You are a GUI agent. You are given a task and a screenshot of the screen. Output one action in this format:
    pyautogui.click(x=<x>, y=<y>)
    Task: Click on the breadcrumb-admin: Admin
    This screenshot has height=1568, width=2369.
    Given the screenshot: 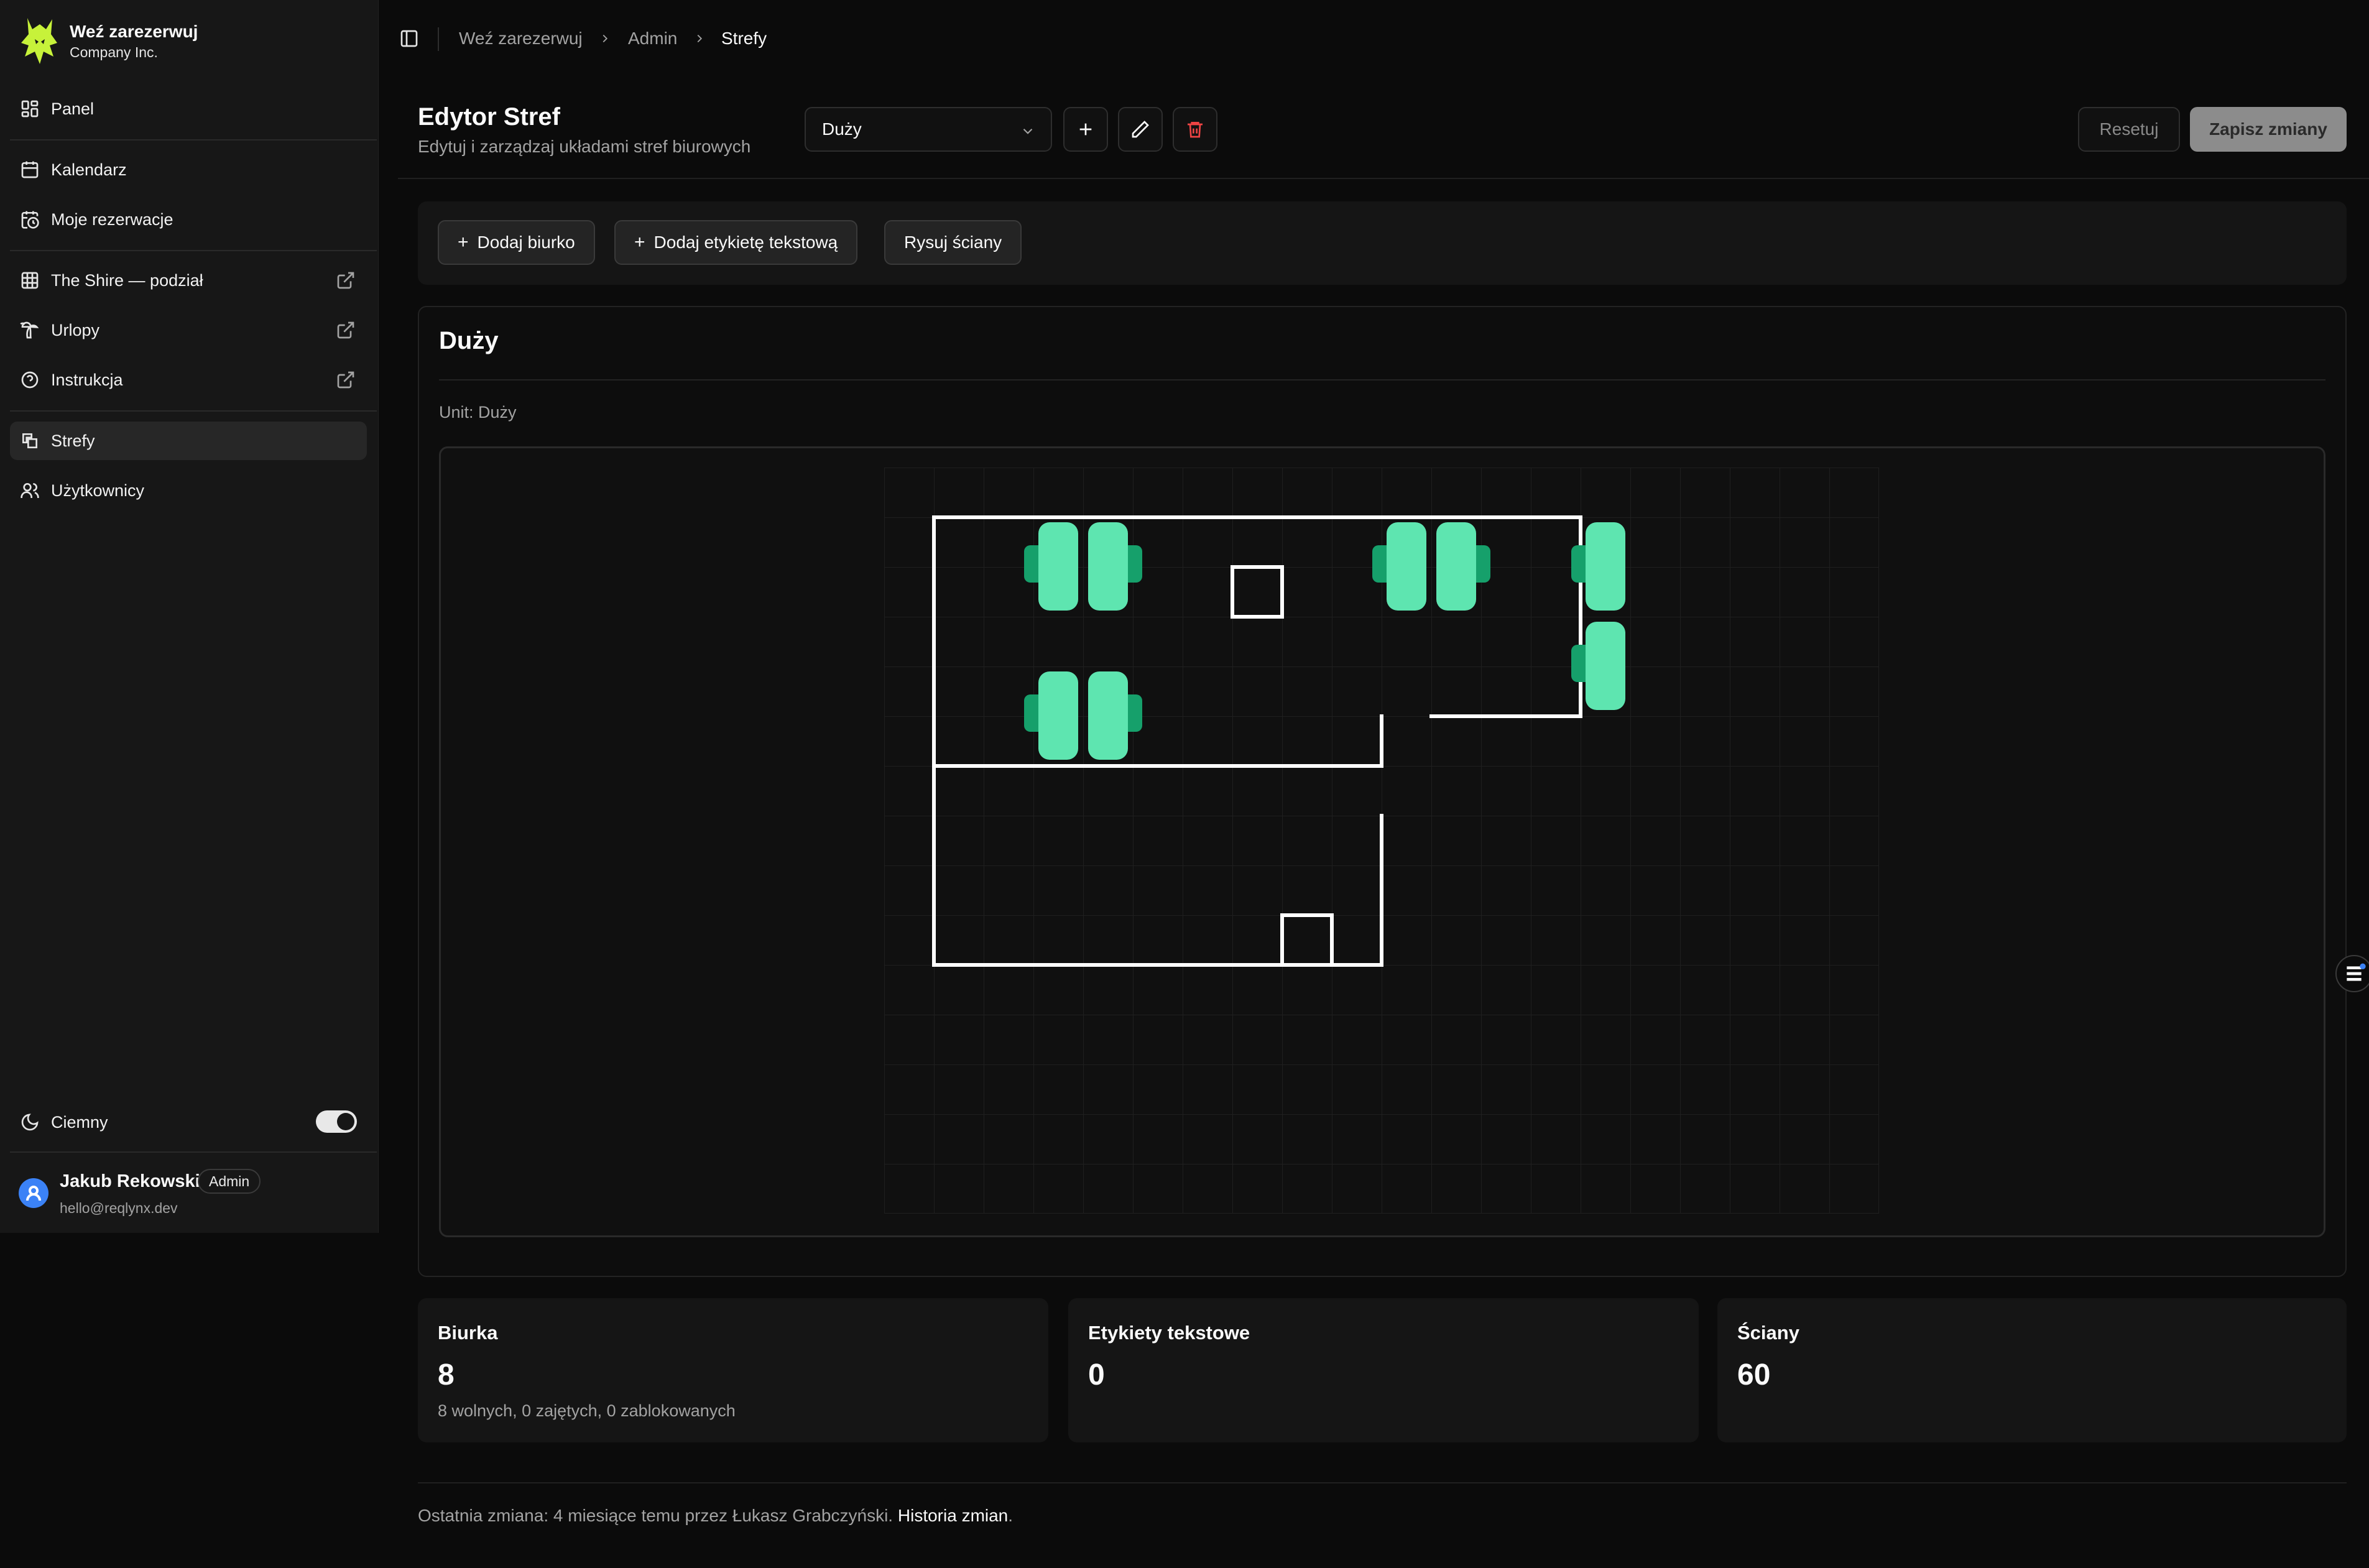 What is the action you would take?
    pyautogui.click(x=652, y=38)
    